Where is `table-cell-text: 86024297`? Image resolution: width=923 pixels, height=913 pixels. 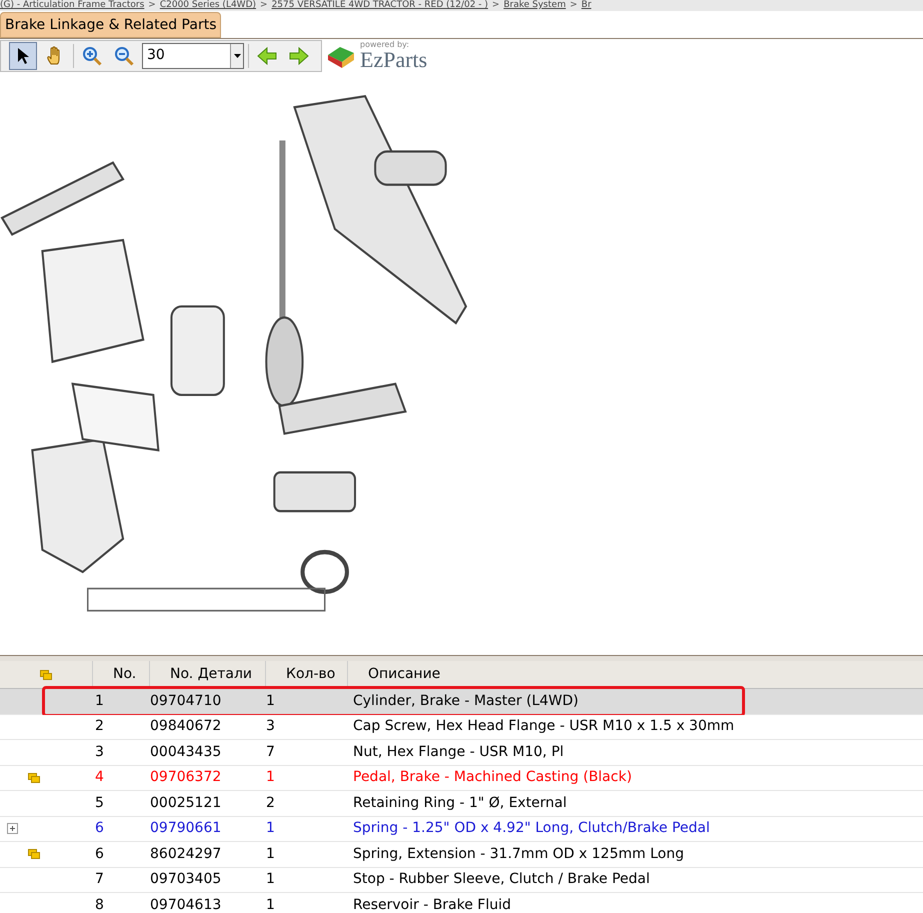
table-cell-text: 86024297 is located at coordinates (186, 854).